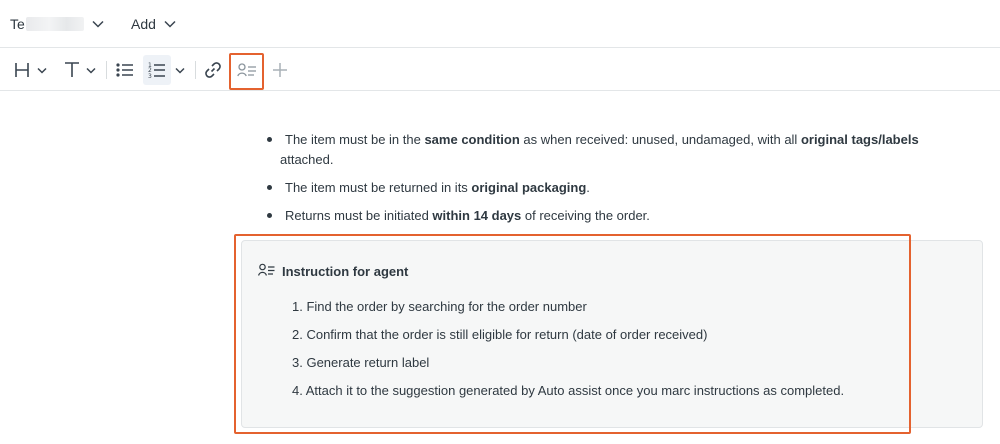  I want to click on bullet-list-button, so click(125, 70).